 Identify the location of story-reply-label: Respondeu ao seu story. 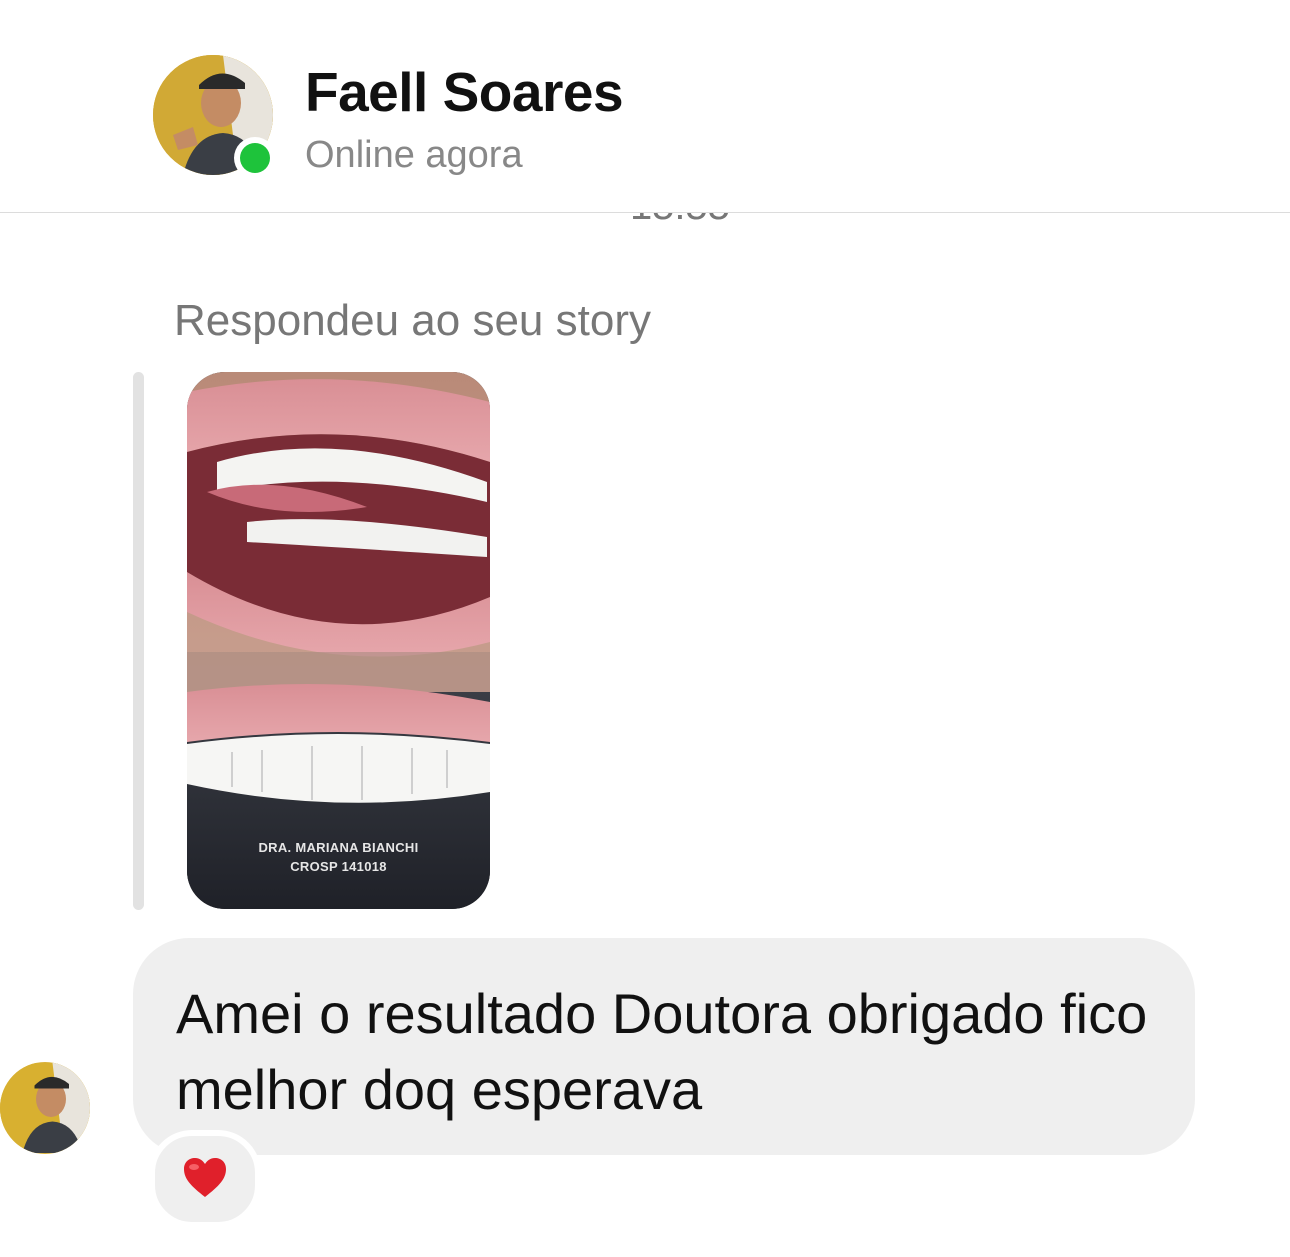
(412, 320).